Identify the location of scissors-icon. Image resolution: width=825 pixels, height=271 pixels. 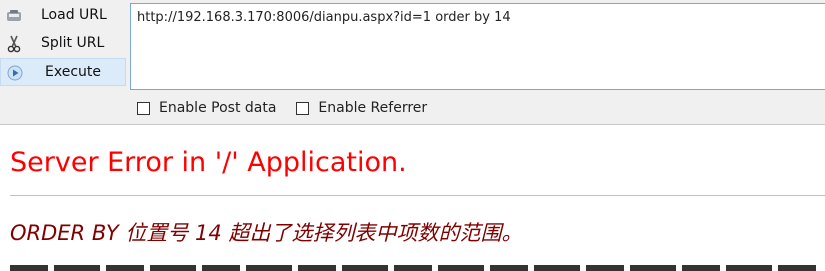
(14, 44).